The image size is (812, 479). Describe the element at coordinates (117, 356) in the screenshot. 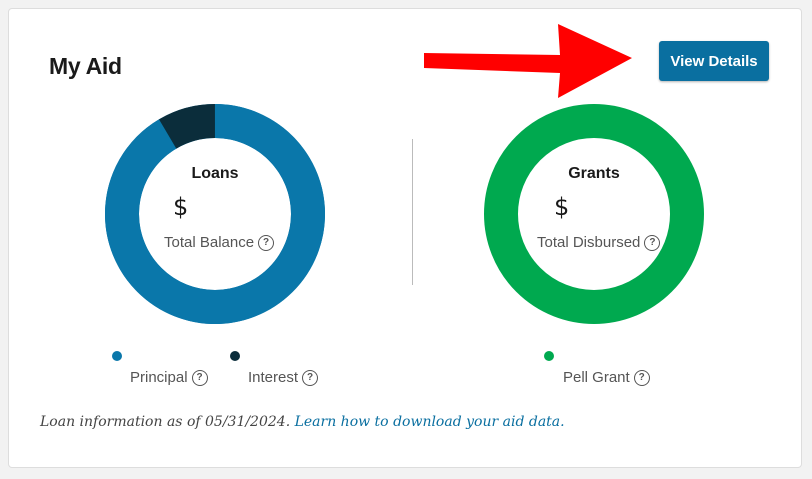

I see `principal-legend-dot` at that location.